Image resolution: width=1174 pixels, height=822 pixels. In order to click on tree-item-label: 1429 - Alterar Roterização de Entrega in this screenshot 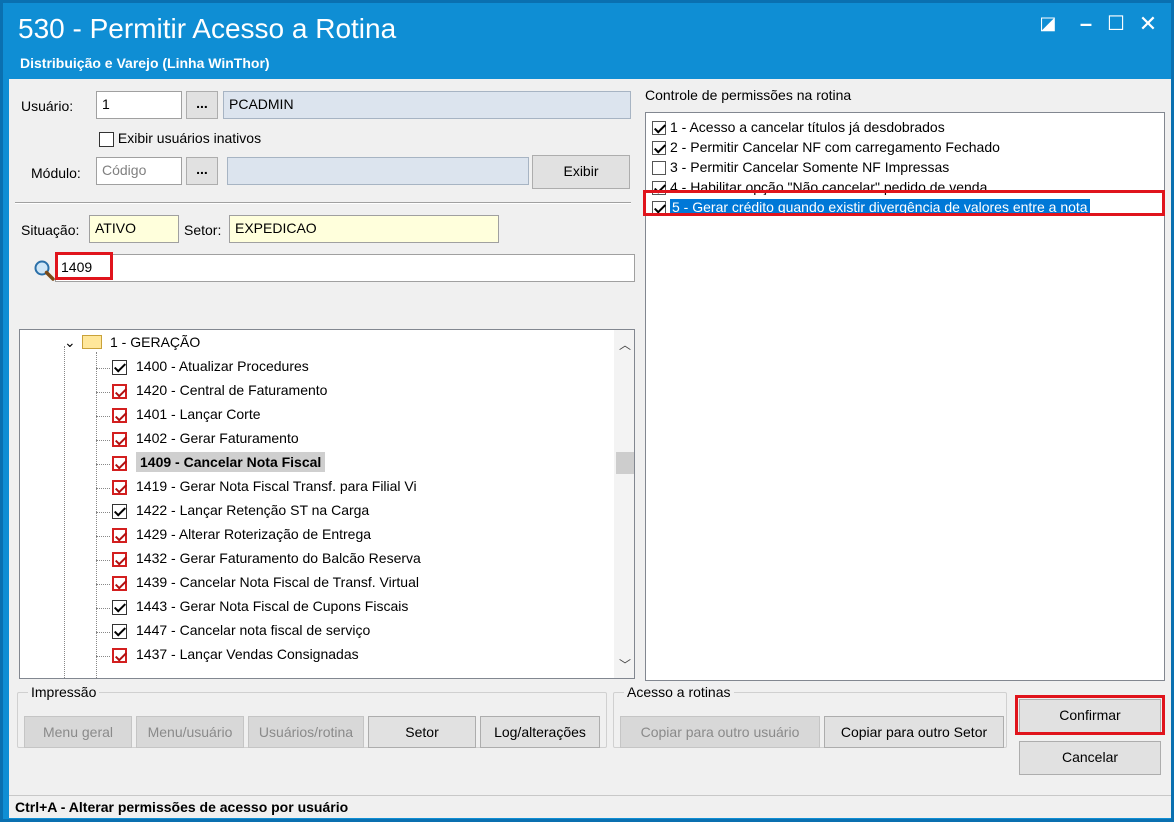, I will do `click(254, 534)`.